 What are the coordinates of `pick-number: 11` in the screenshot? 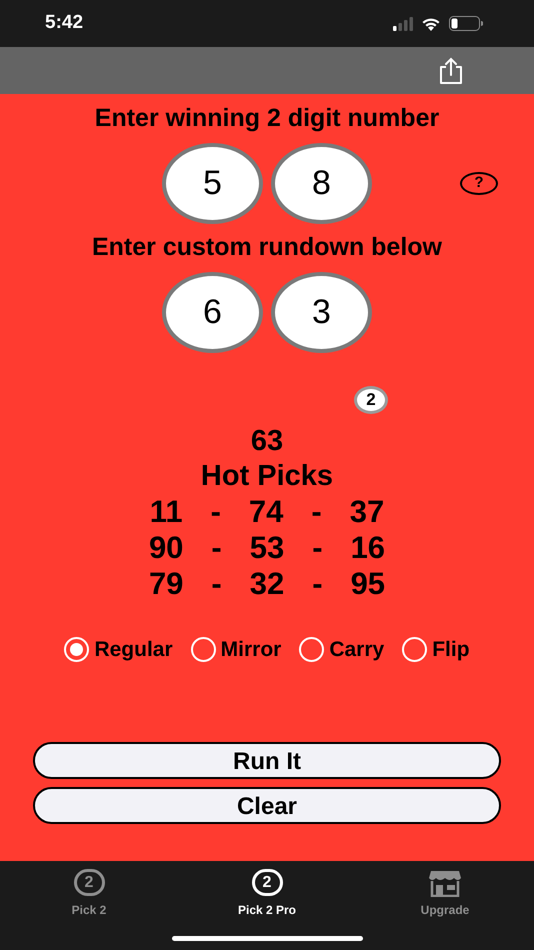 It's located at (166, 512).